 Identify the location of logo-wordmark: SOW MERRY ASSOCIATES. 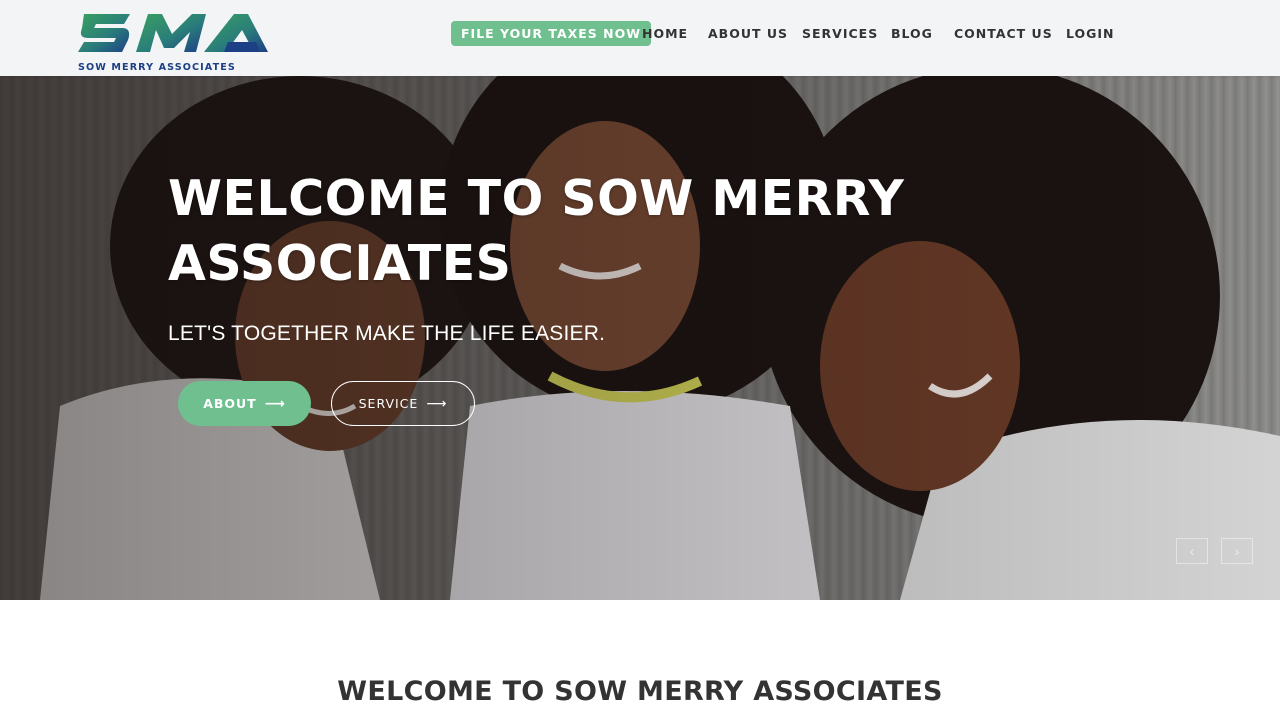
(157, 67).